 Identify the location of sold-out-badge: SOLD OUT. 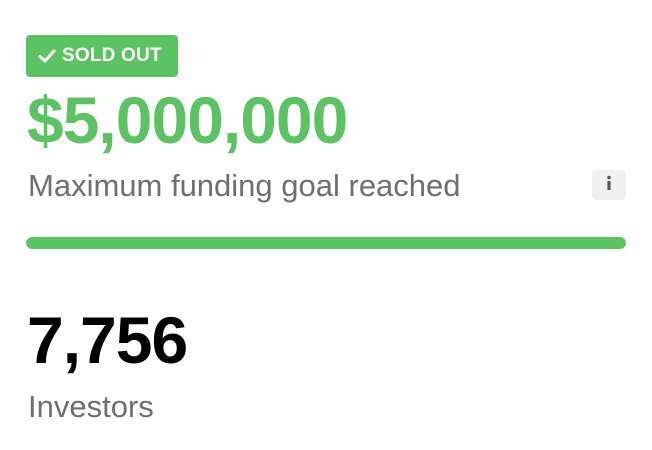
(102, 56).